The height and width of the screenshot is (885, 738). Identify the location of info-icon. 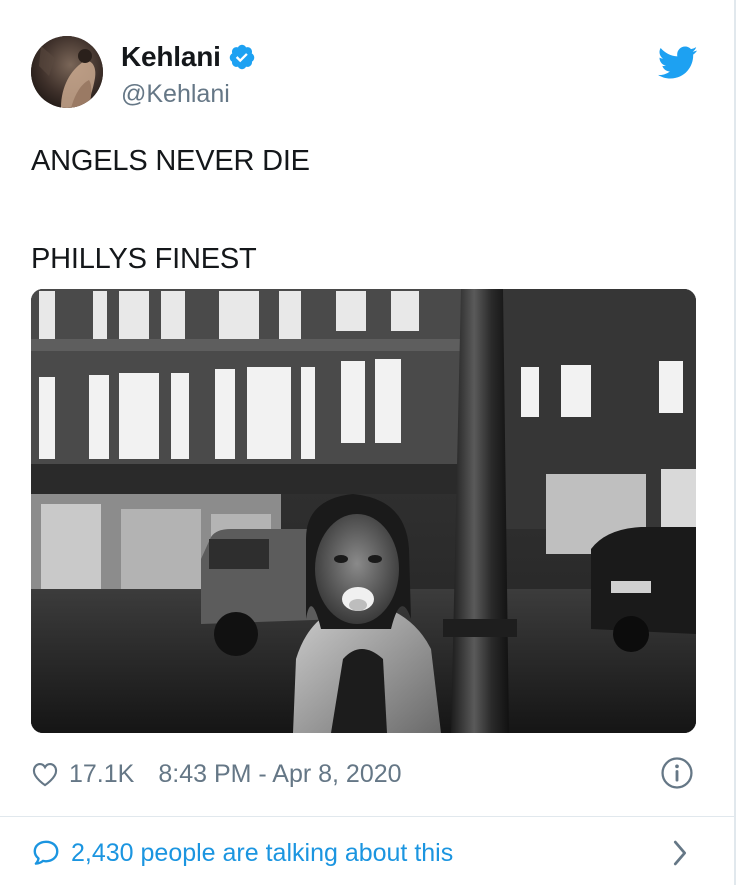
(677, 773).